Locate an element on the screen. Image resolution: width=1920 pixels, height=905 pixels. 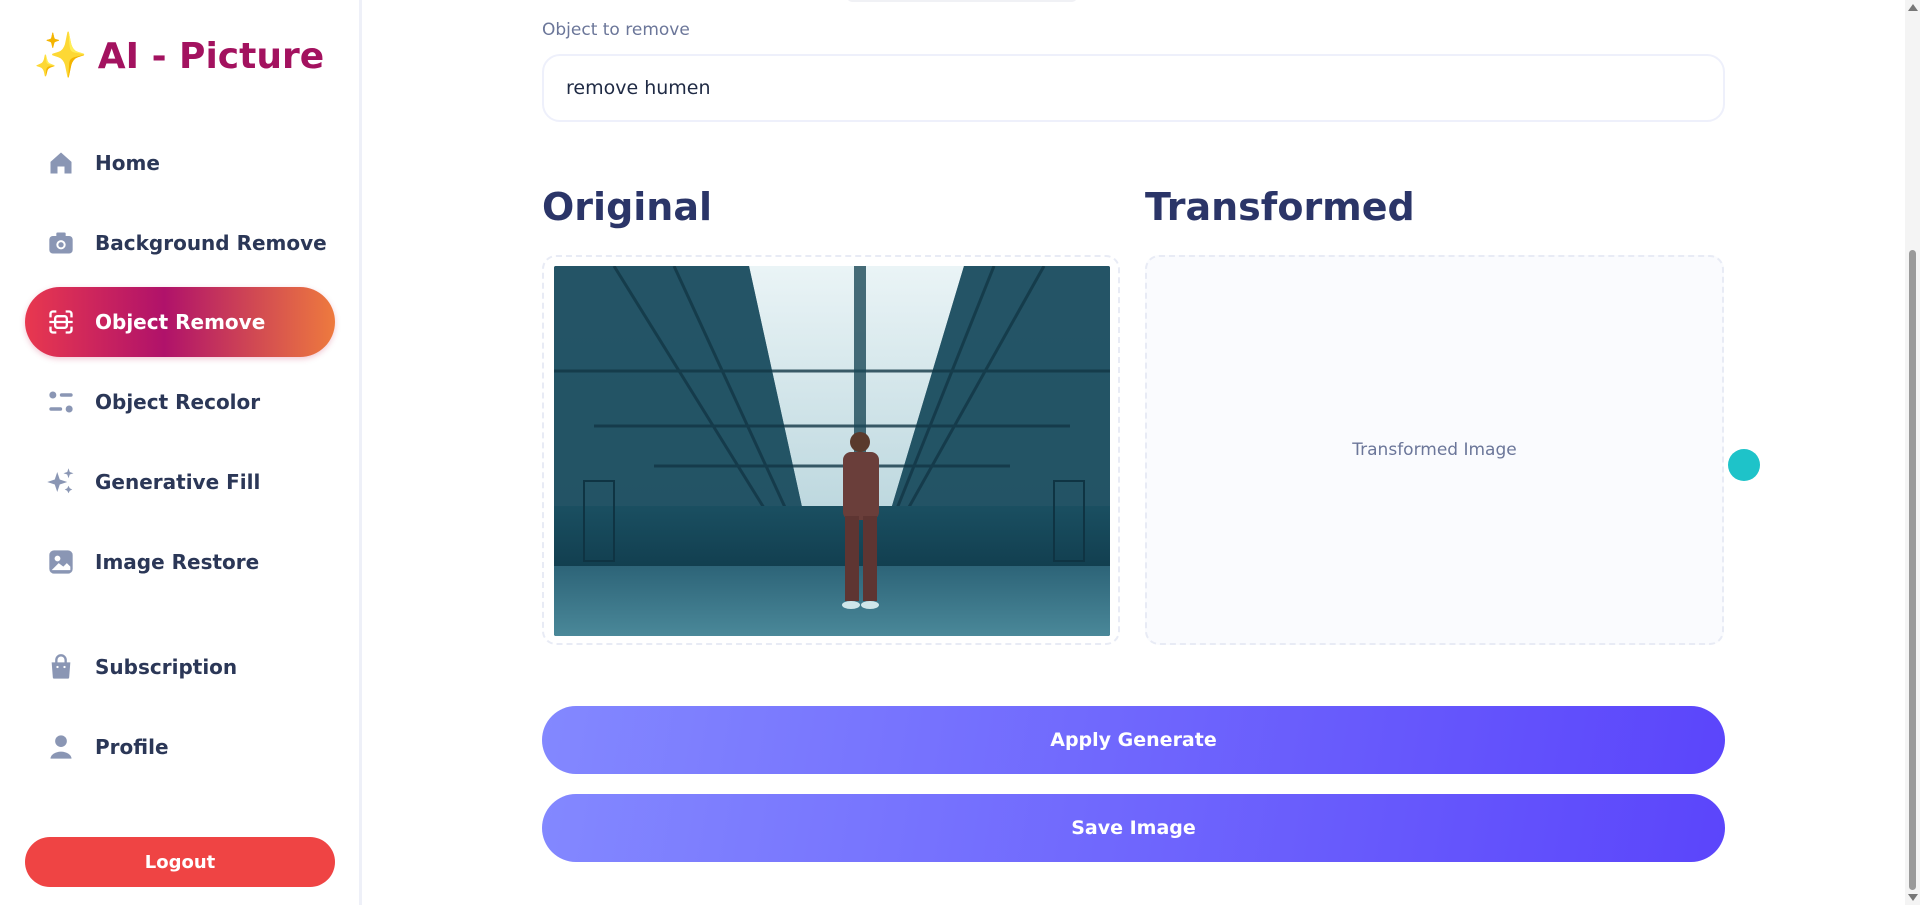
sidebar-item-label: Profile is located at coordinates (132, 747).